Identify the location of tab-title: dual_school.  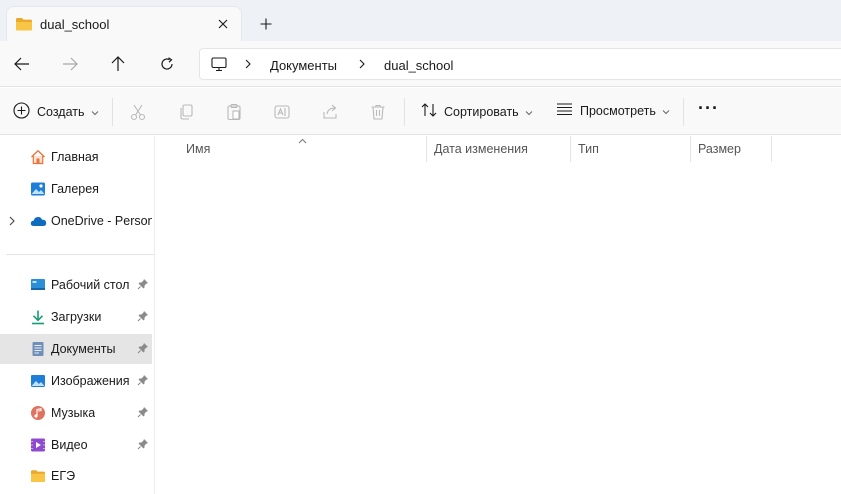
(75, 24).